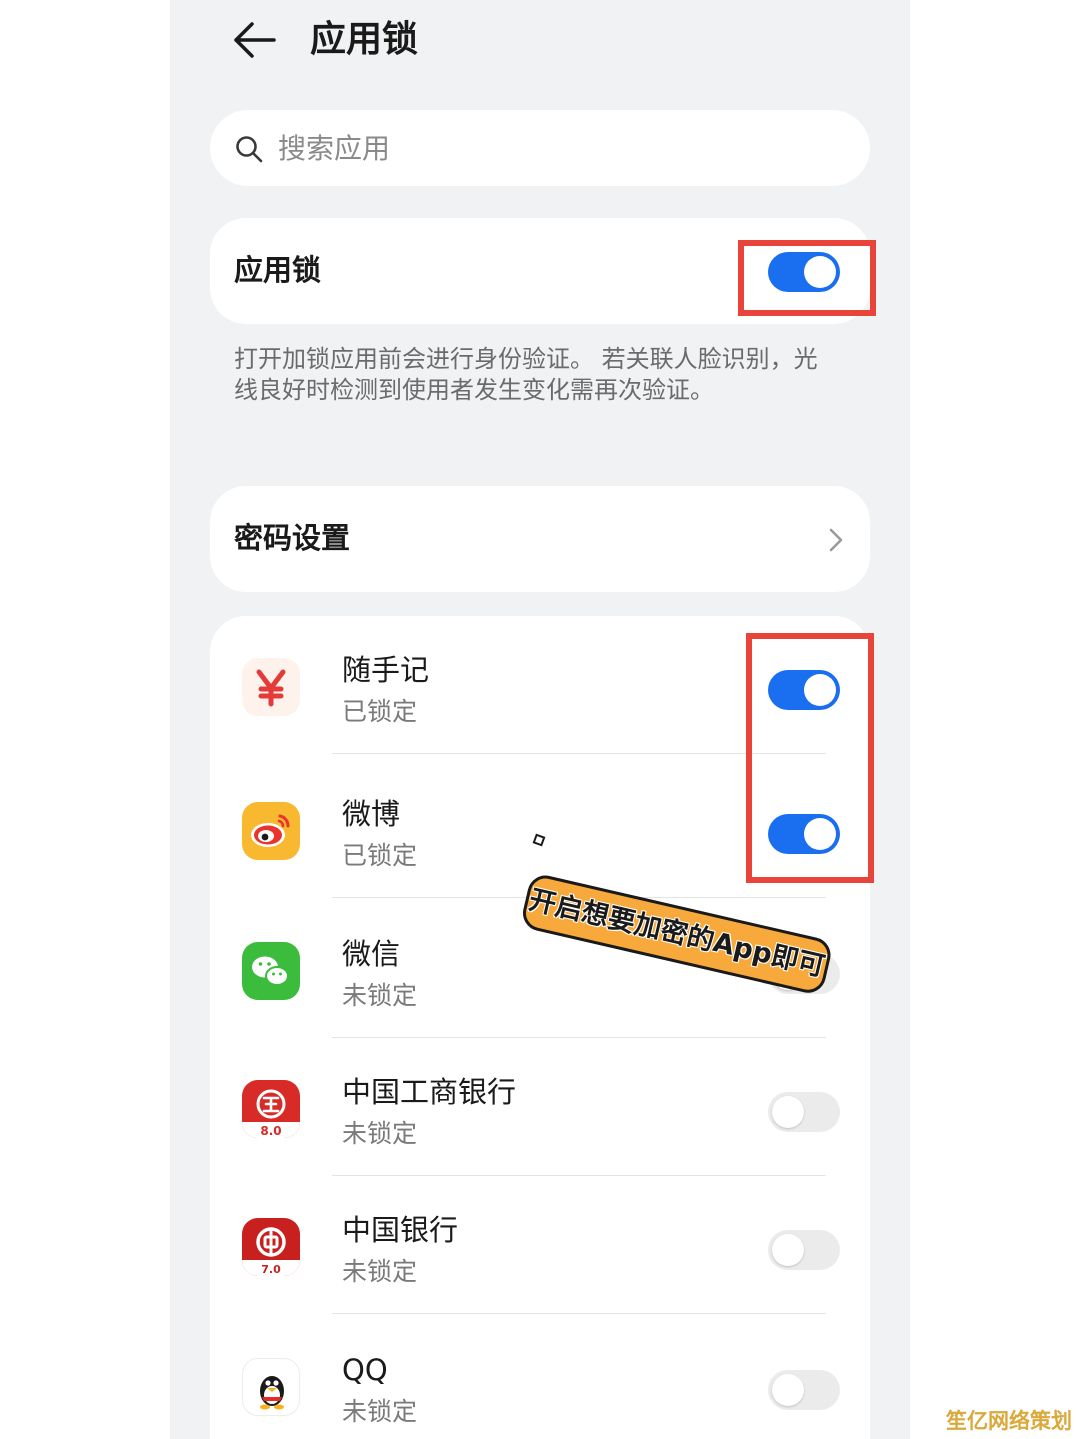 Image resolution: width=1080 pixels, height=1439 pixels. I want to click on yen-icon, so click(271, 687).